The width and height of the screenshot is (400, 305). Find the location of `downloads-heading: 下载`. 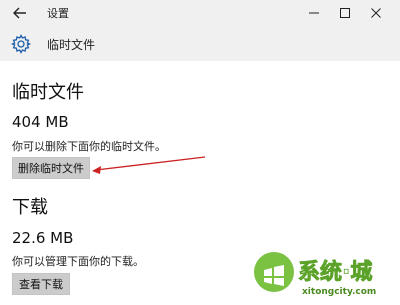

downloads-heading: 下载 is located at coordinates (30, 207).